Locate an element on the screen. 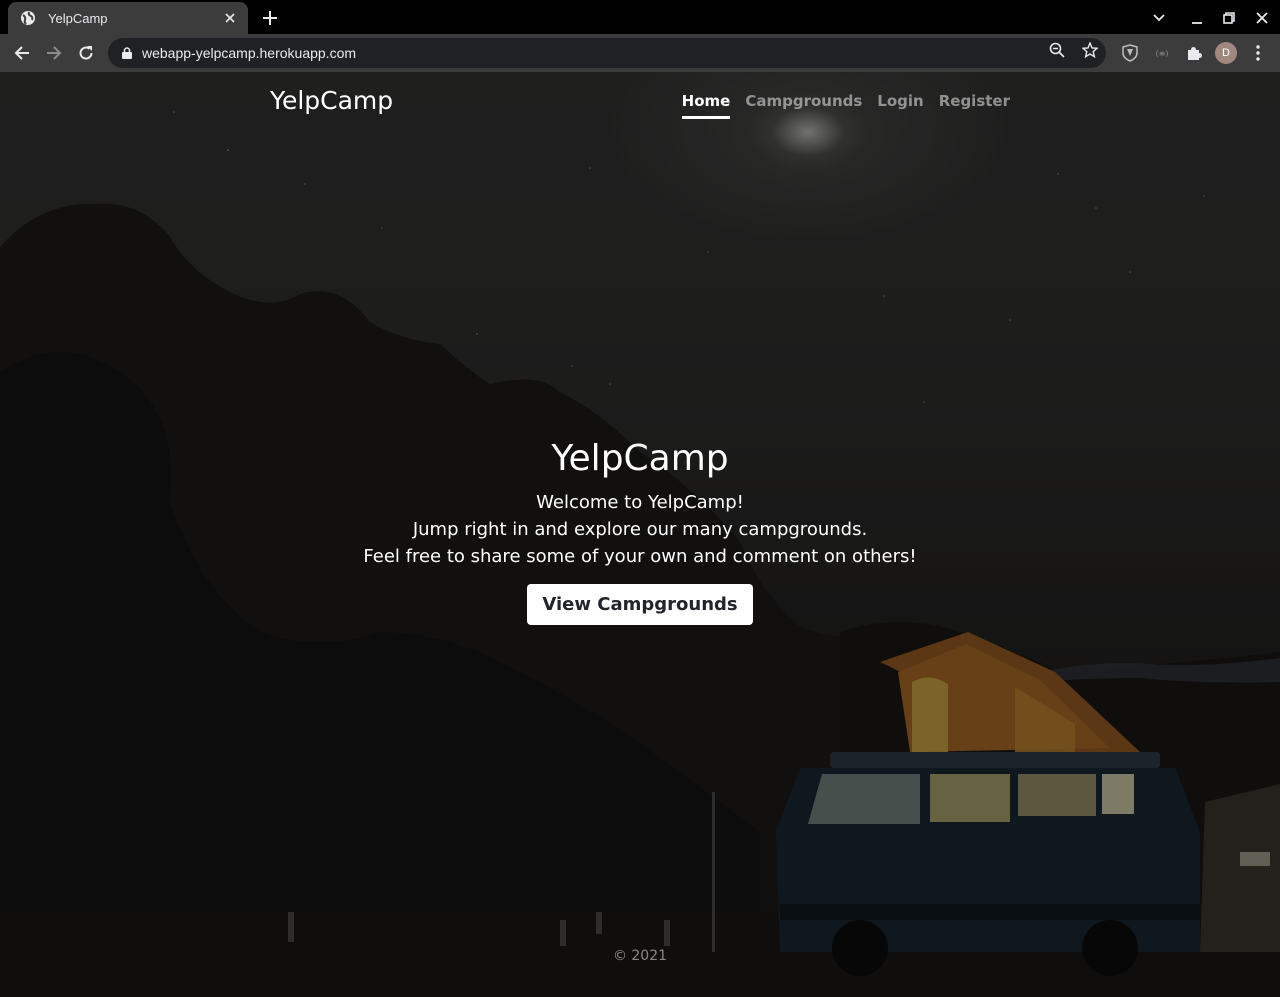 The width and height of the screenshot is (1280, 997). url-text: webapp-yelpcamp.herokuapp.com is located at coordinates (624, 53).